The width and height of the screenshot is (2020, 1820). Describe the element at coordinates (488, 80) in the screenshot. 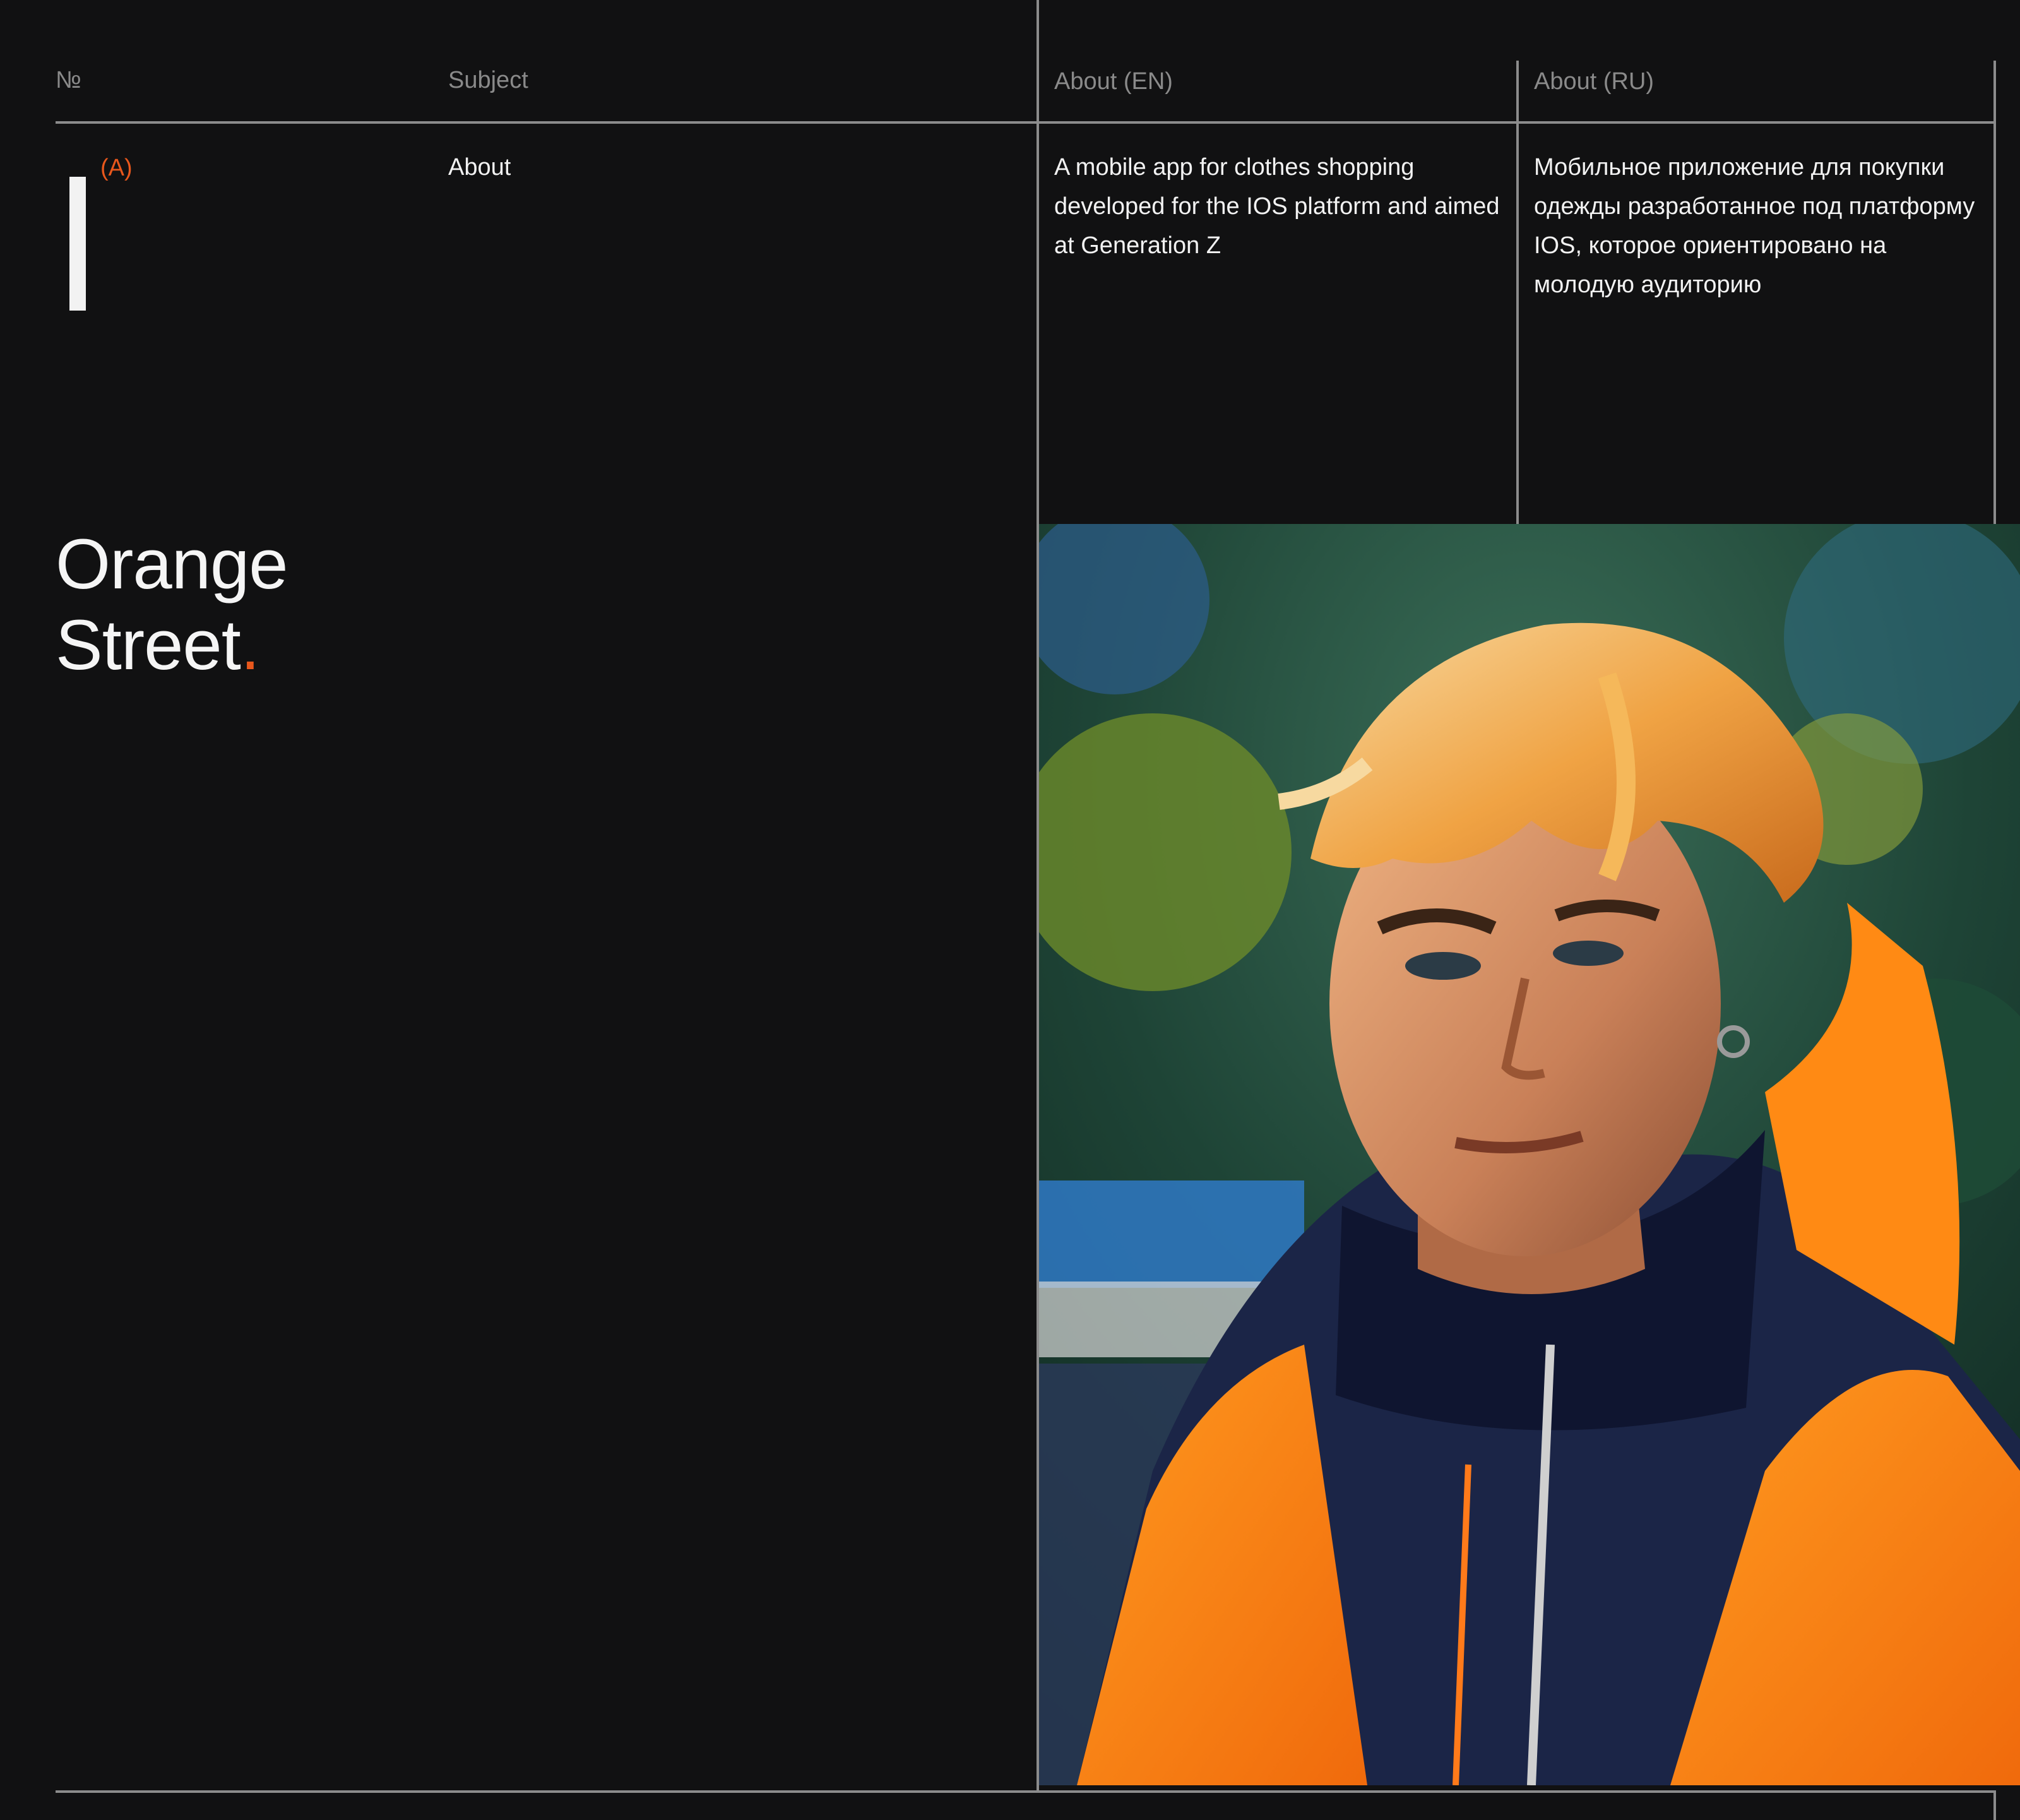

I see `header-subject: Subject` at that location.